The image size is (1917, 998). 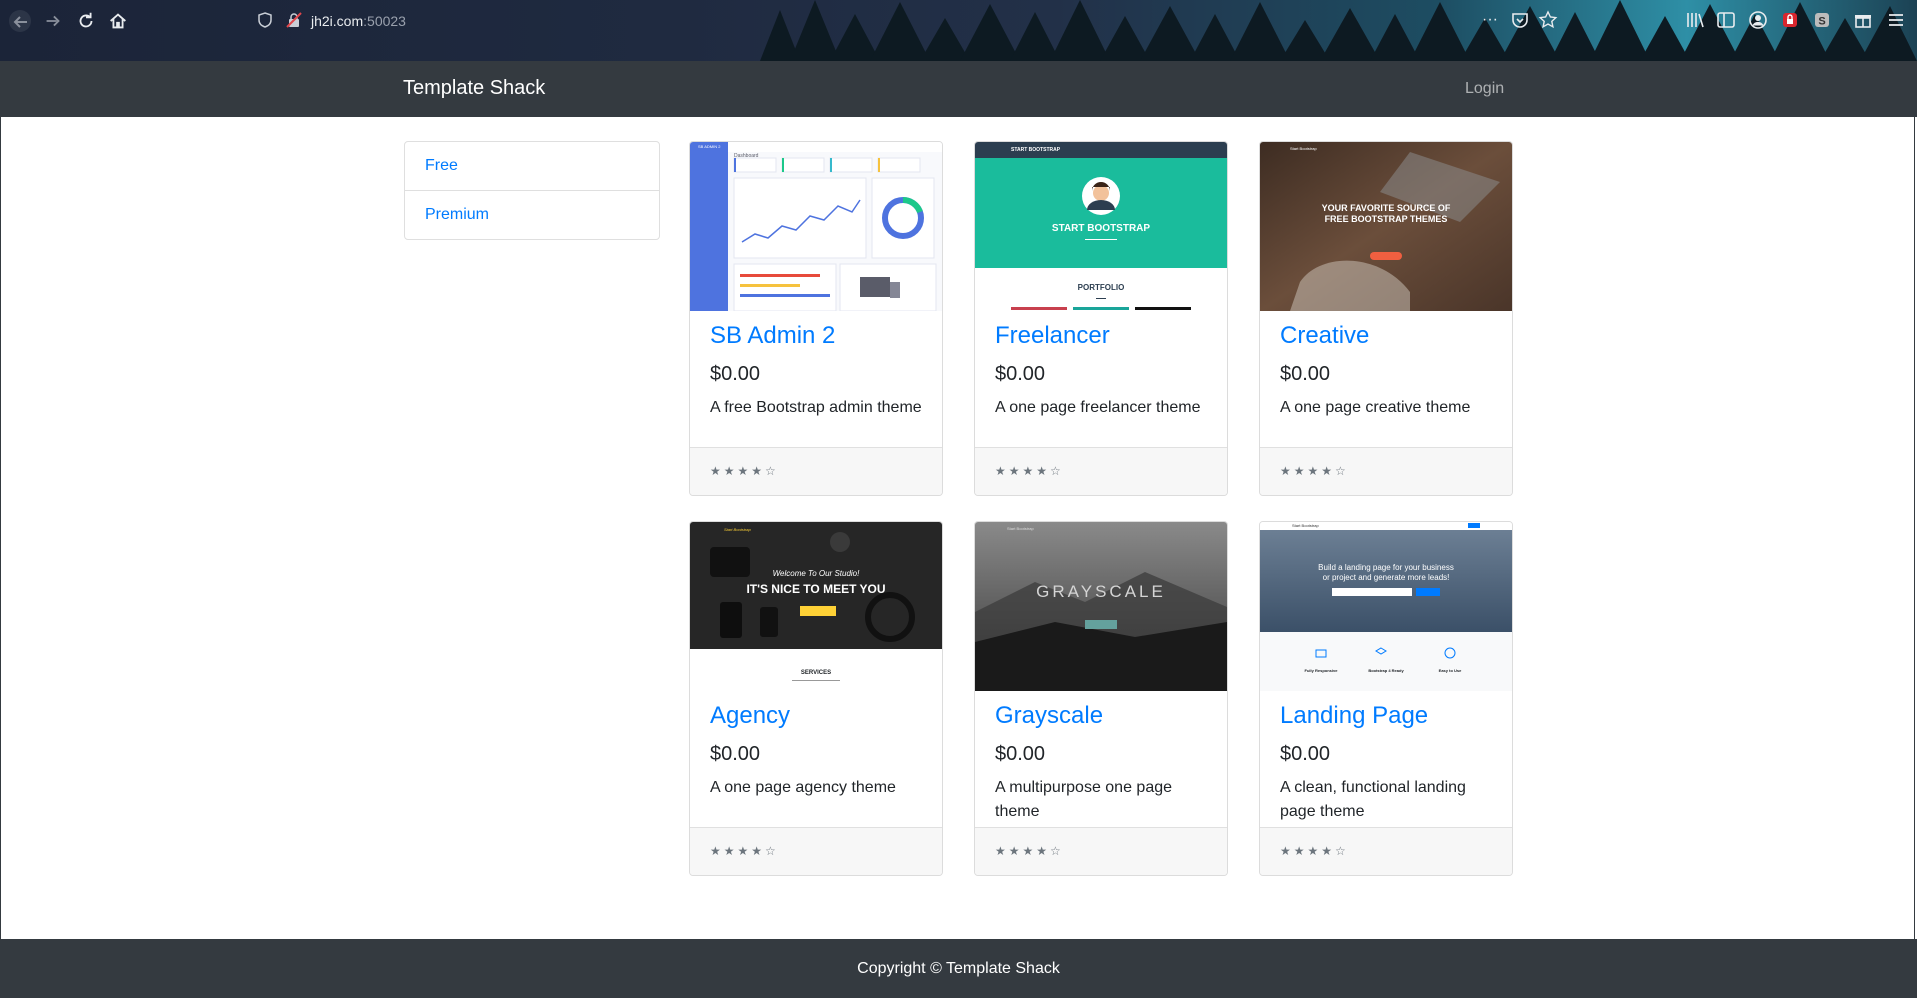 I want to click on agency-preview-image, so click(x=816, y=606).